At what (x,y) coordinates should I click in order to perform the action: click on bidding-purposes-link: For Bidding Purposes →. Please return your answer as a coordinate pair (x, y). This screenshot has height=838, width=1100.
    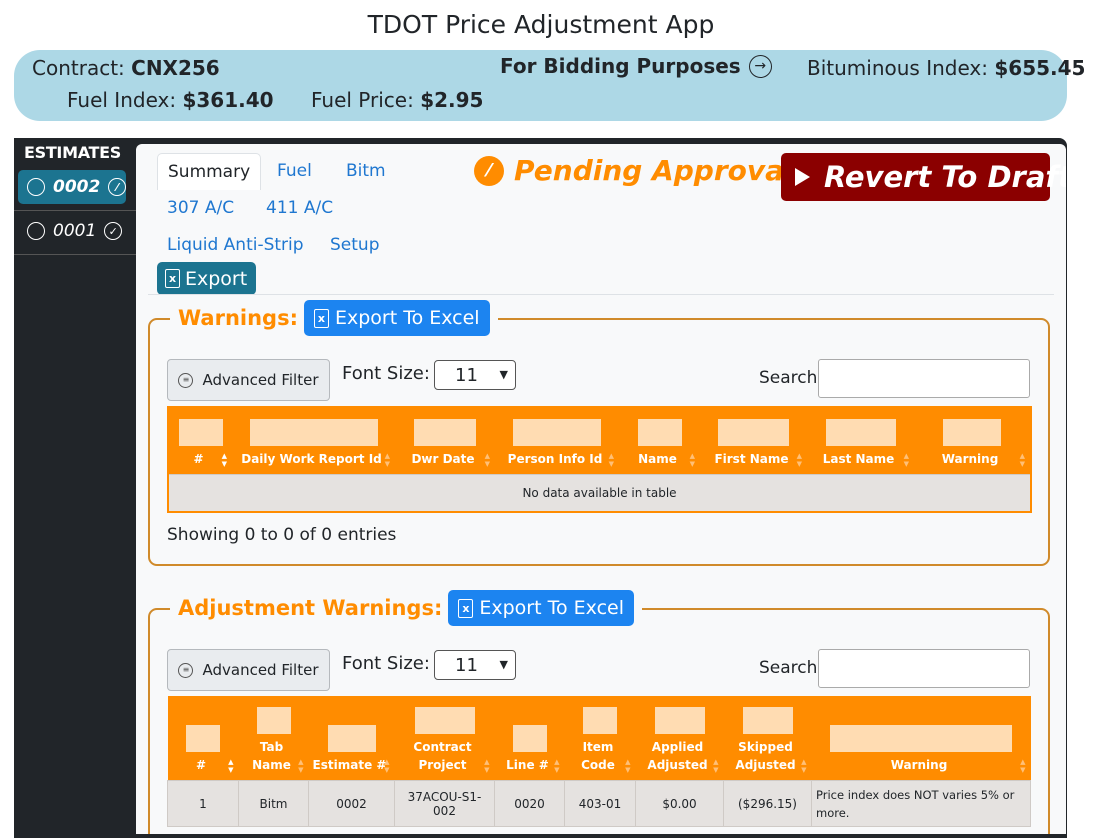
    Looking at the image, I should click on (636, 66).